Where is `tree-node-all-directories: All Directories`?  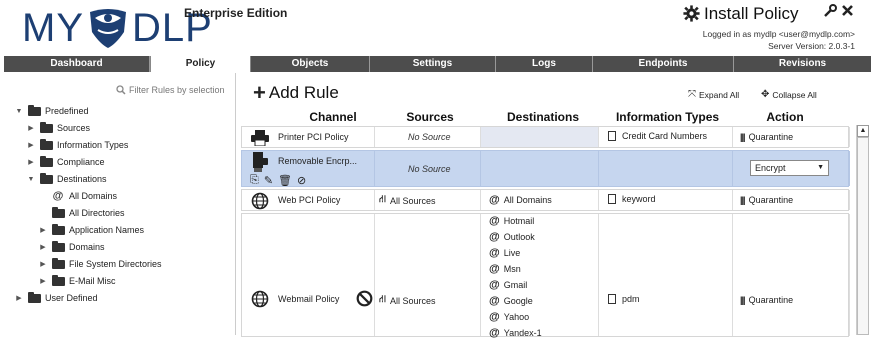 tree-node-all-directories: All Directories is located at coordinates (86, 213).